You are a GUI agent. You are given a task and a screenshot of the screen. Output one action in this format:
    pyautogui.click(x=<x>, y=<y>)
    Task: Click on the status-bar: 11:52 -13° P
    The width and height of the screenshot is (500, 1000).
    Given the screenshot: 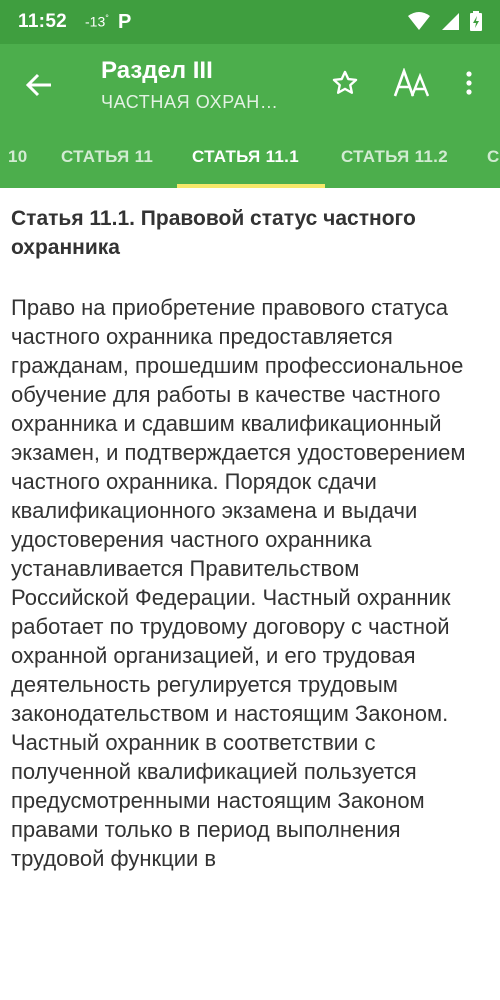 What is the action you would take?
    pyautogui.click(x=250, y=22)
    